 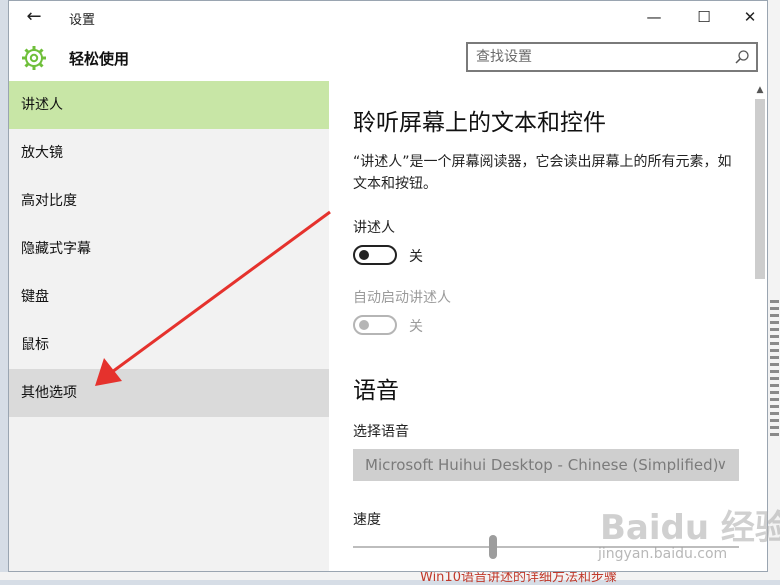 What do you see at coordinates (169, 297) in the screenshot?
I see `sidebar-item-keyboard: 键盘` at bounding box center [169, 297].